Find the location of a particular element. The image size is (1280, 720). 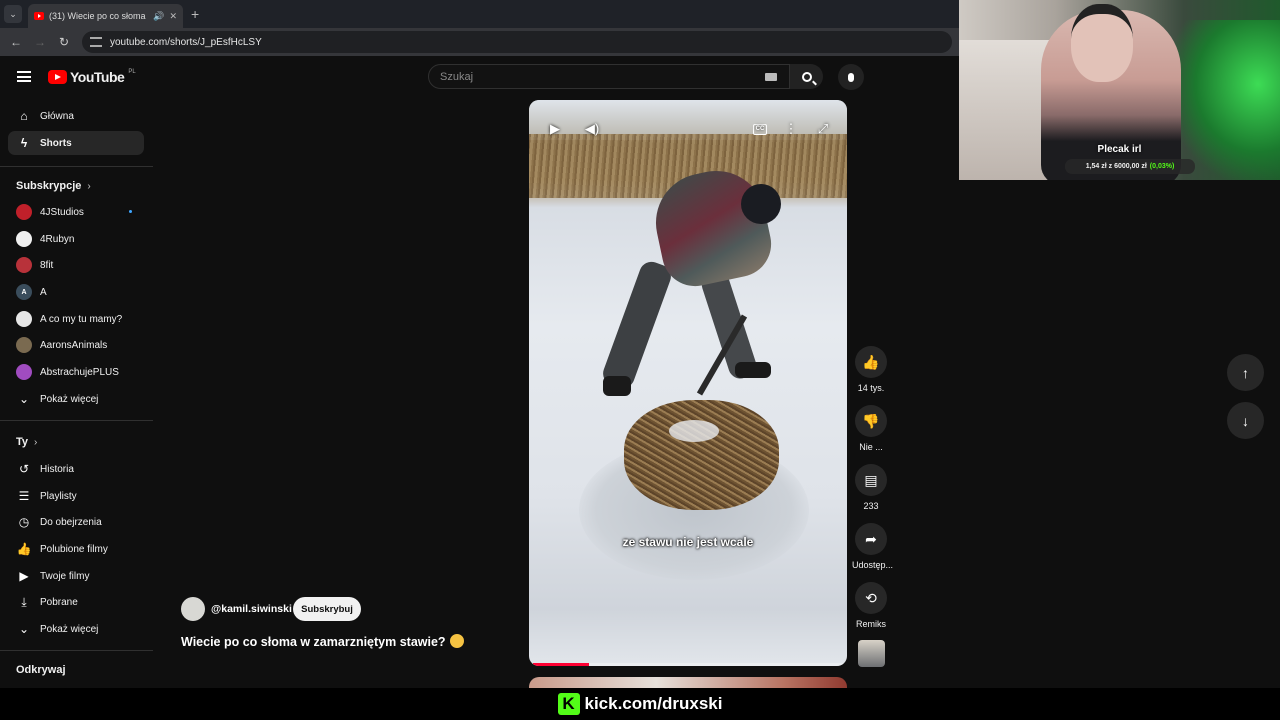

kick-url: kick.com/druxski is located at coordinates (653, 703).